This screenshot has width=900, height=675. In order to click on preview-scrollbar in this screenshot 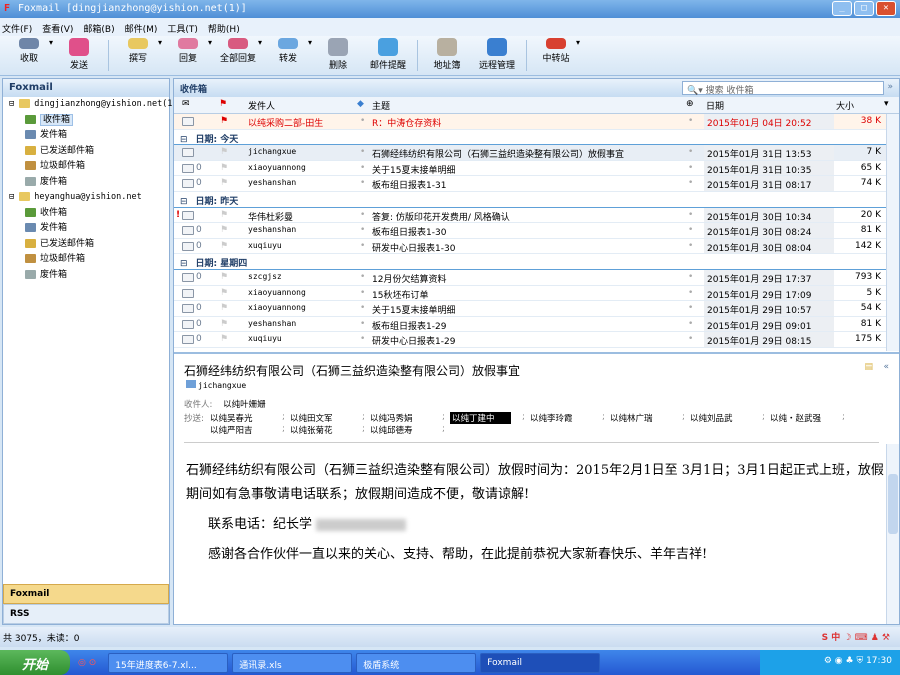, I will do `click(892, 534)`.